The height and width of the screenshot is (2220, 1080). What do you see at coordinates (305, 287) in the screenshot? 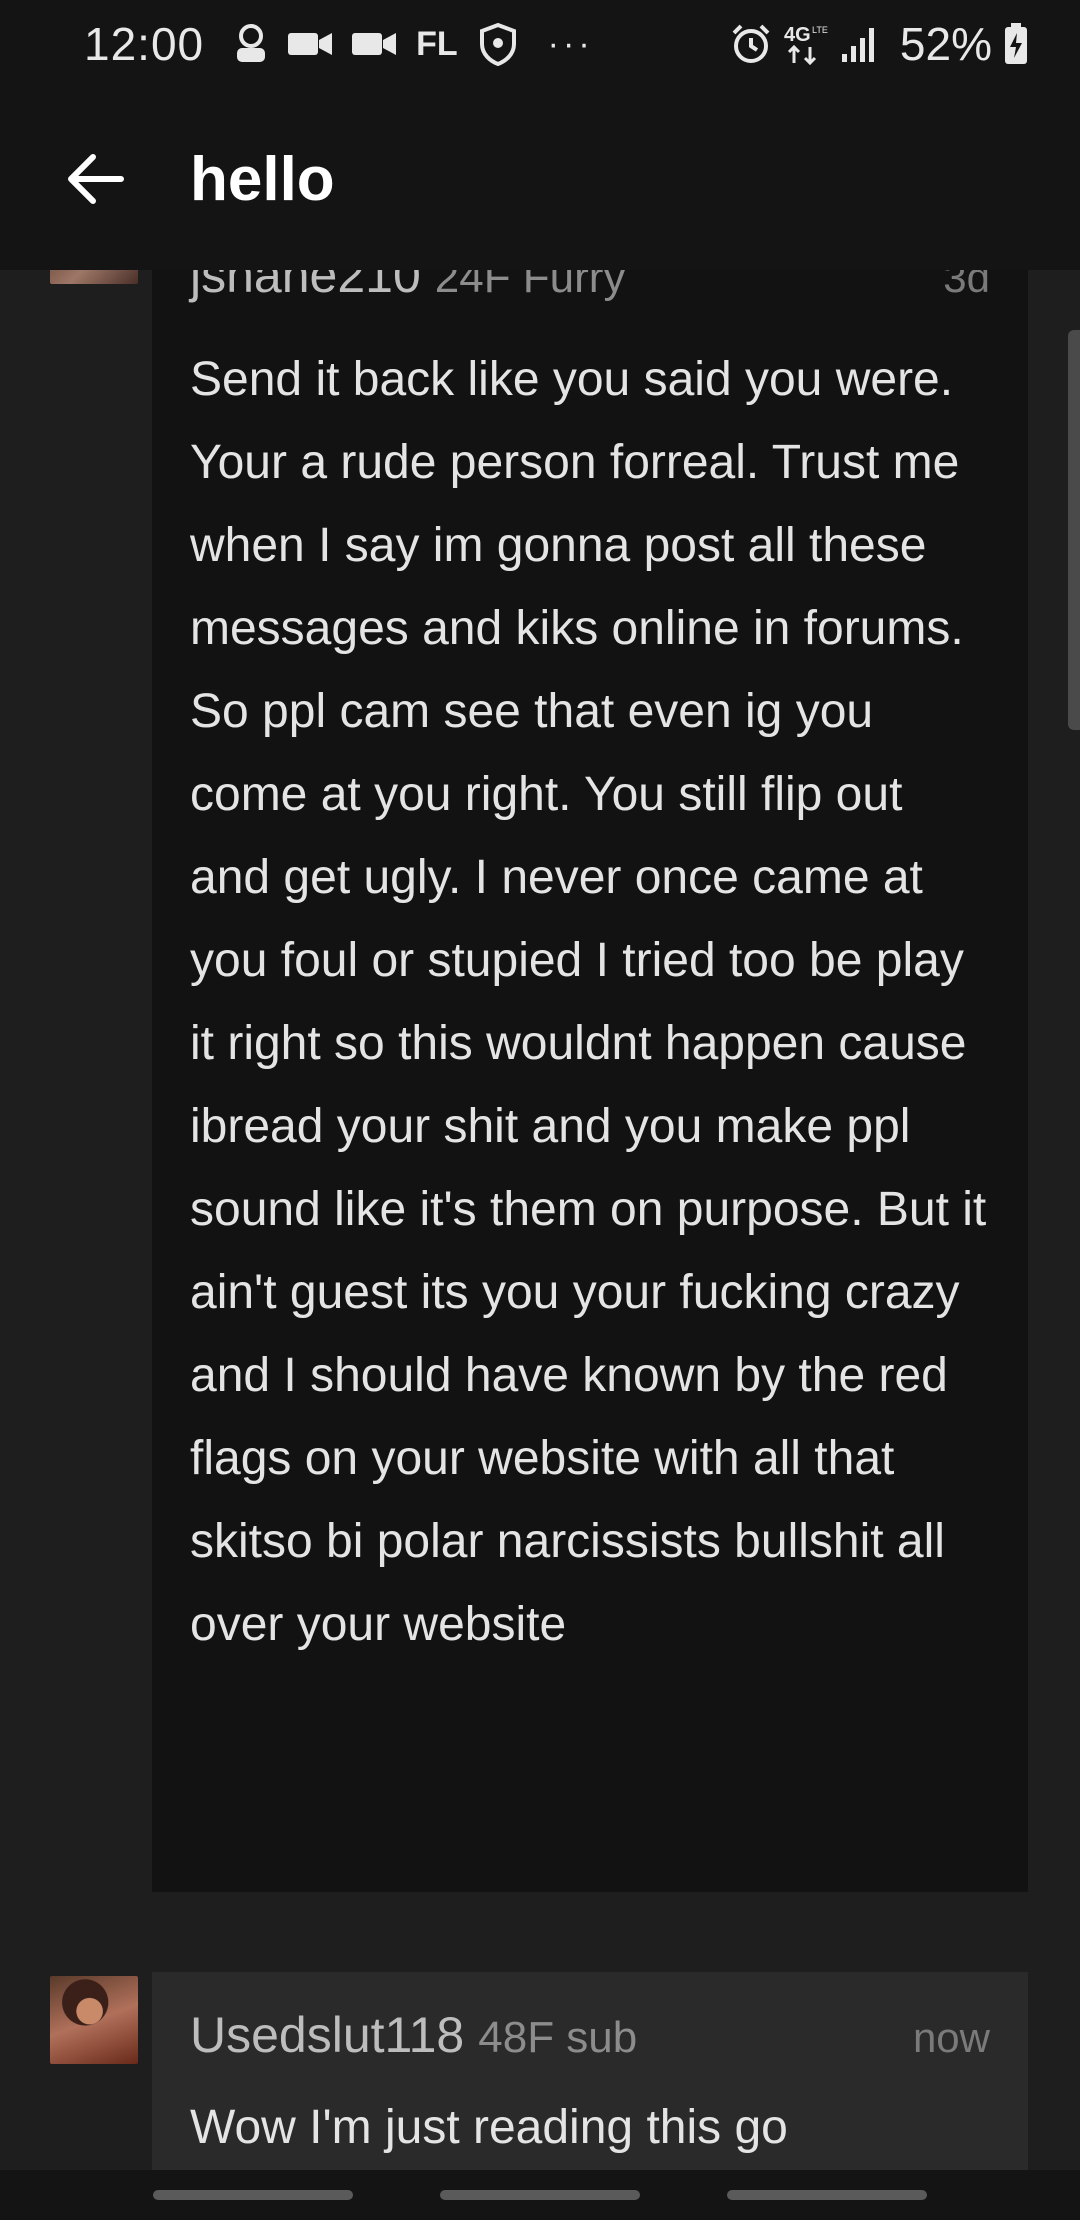
I see `username: jshane210` at bounding box center [305, 287].